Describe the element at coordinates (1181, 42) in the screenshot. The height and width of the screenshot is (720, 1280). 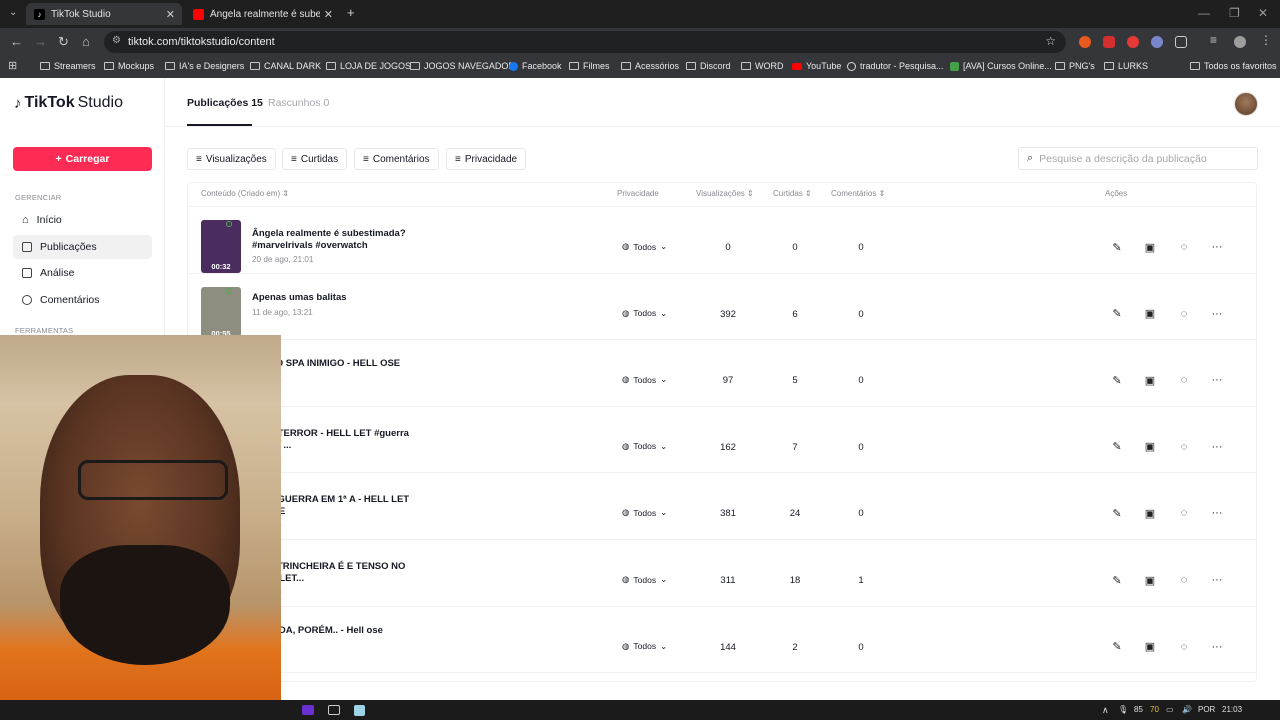
I see `extensions-puzzle-icon` at that location.